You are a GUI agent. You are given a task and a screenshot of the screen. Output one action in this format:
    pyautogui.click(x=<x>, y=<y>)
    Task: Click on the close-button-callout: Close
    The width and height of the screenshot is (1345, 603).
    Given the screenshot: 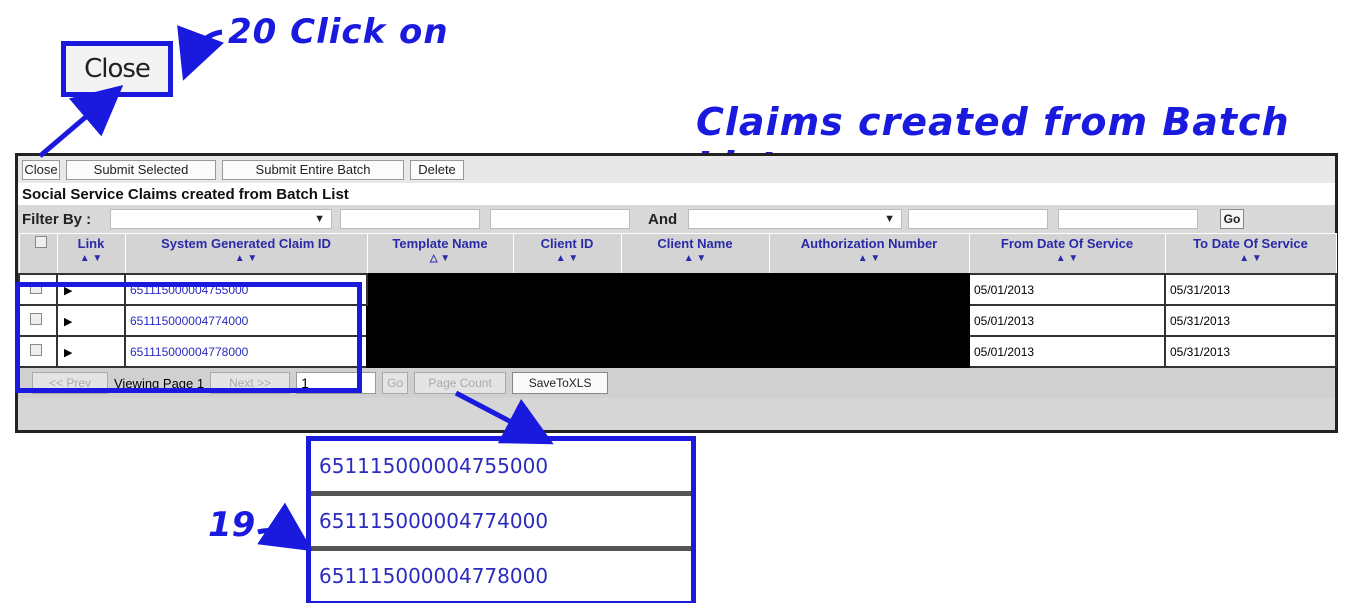 What is the action you would take?
    pyautogui.click(x=117, y=69)
    